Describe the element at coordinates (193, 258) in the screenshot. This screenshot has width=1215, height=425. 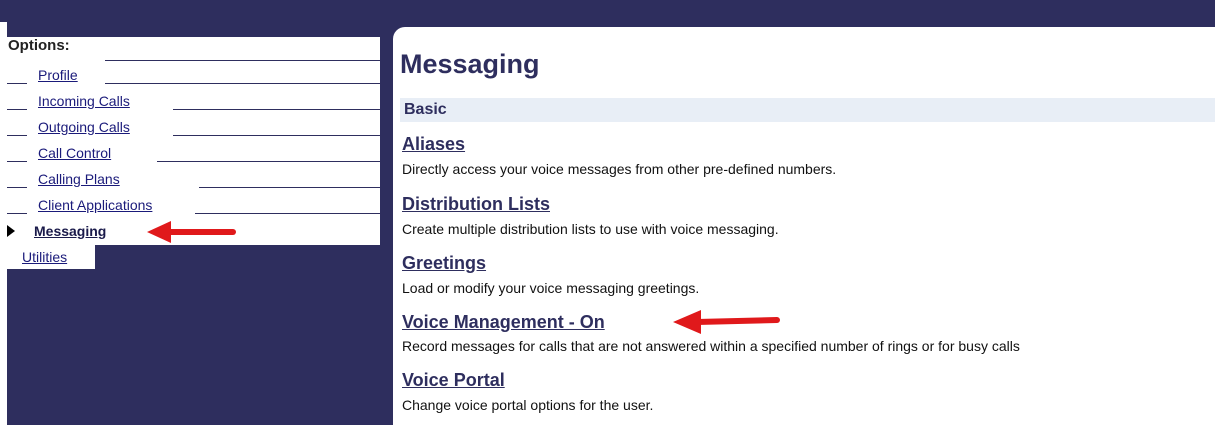
I see `sidebar-item-utilities: Utilities` at that location.